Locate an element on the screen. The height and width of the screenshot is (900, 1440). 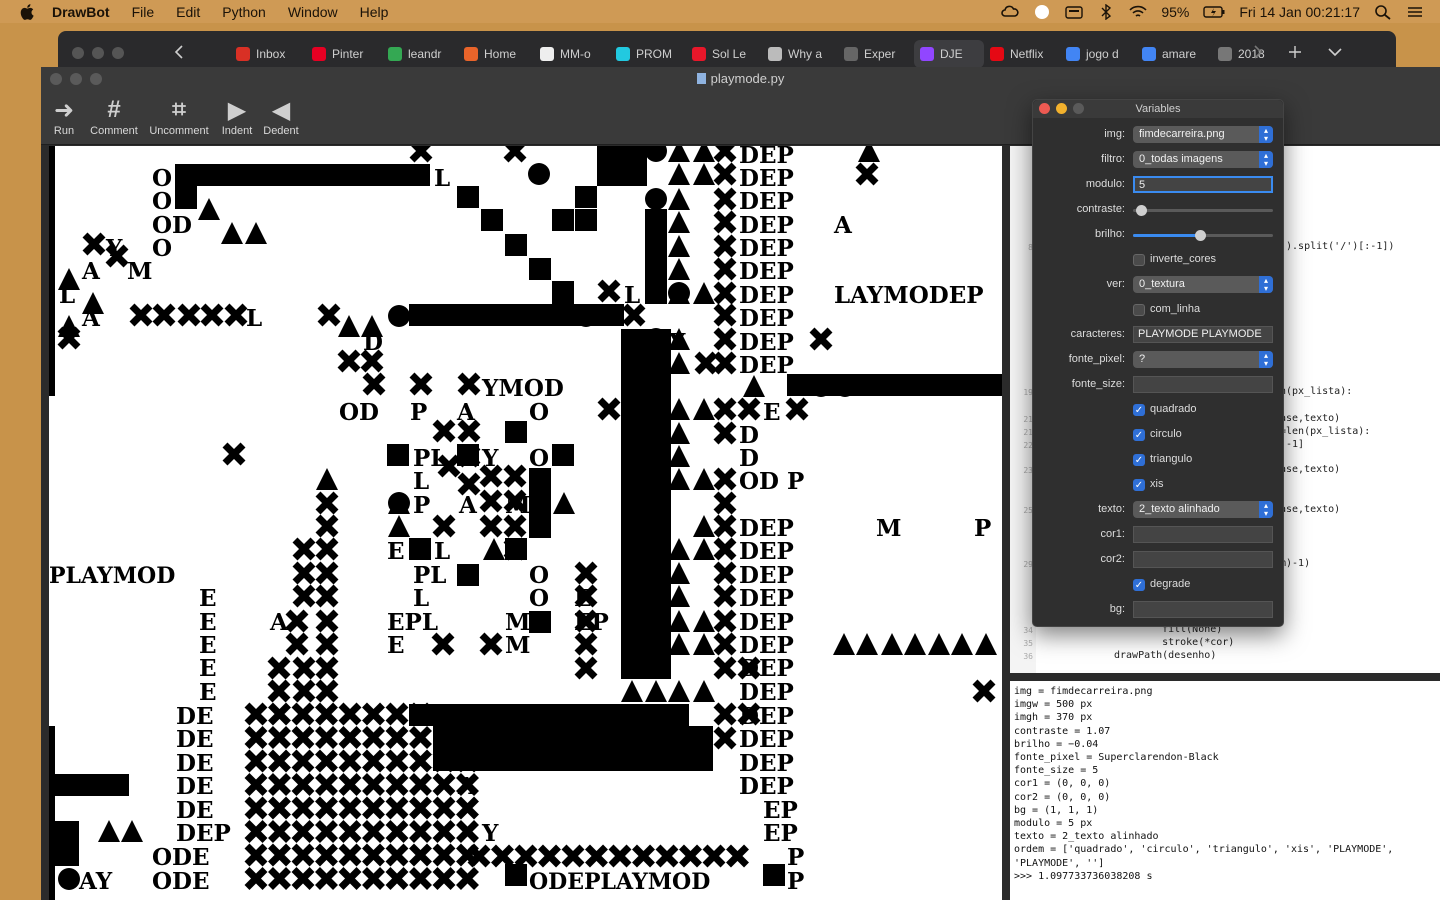
battery-icon is located at coordinates (1214, 12).